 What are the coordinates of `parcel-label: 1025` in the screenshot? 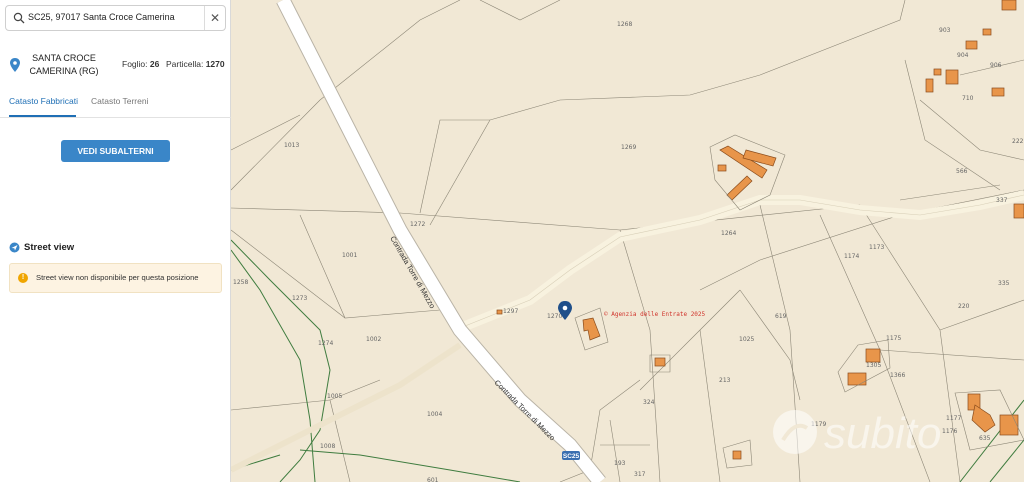 It's located at (746, 339).